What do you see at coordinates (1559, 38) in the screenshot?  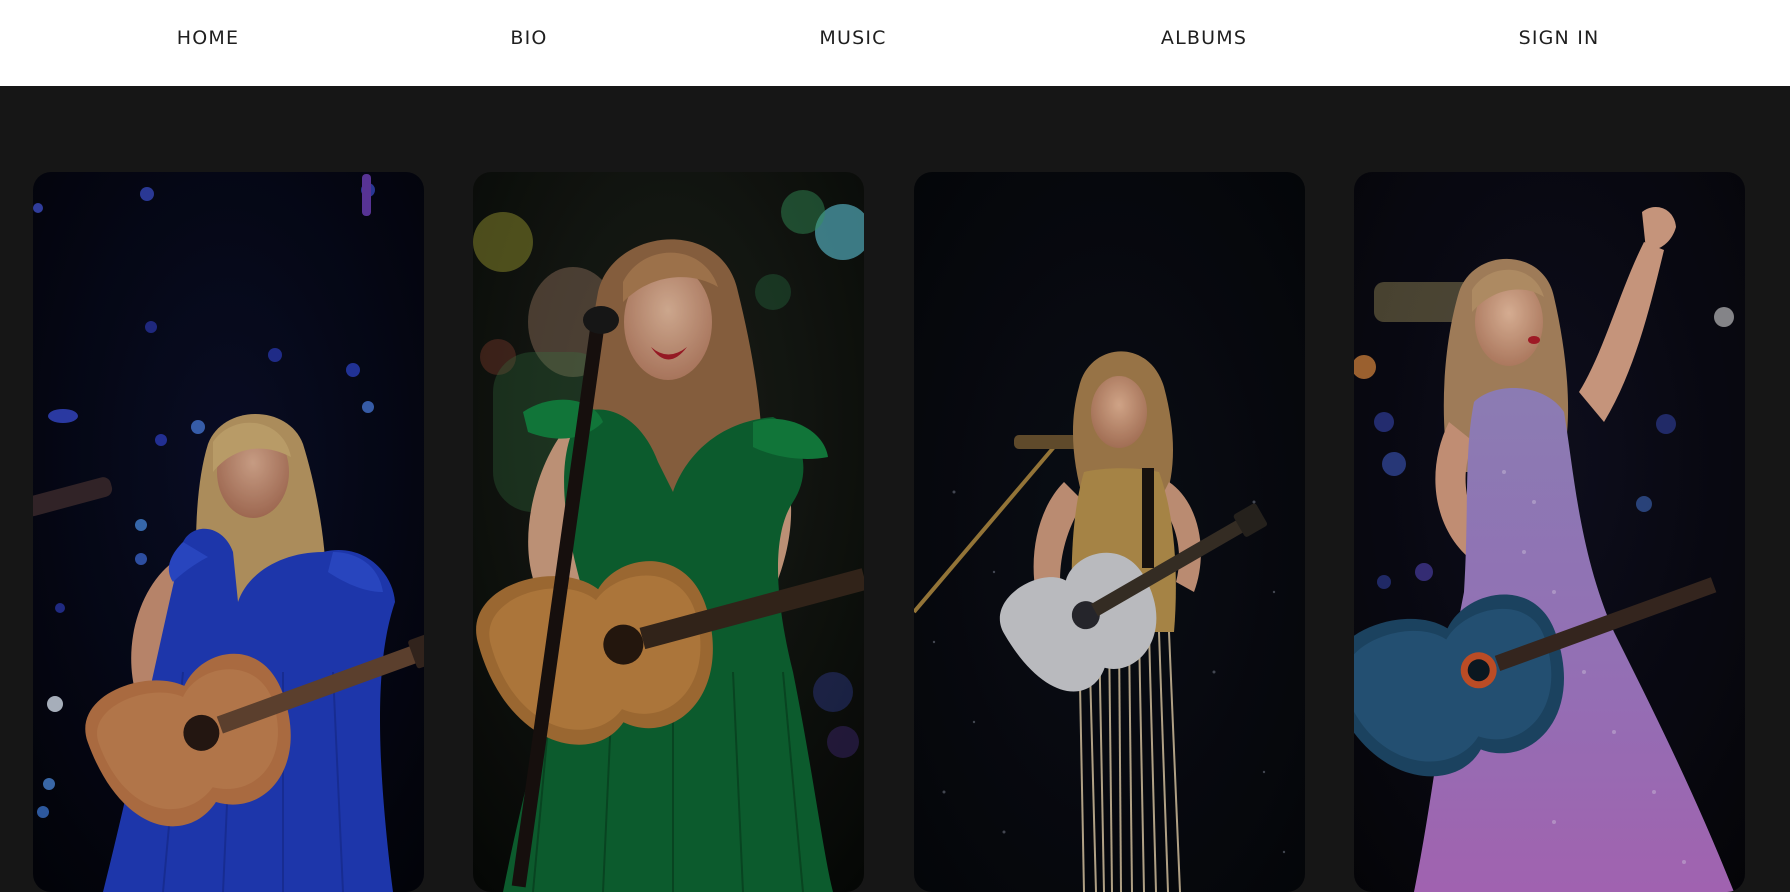 I see `nav-sign-in-link: SIGN IN` at bounding box center [1559, 38].